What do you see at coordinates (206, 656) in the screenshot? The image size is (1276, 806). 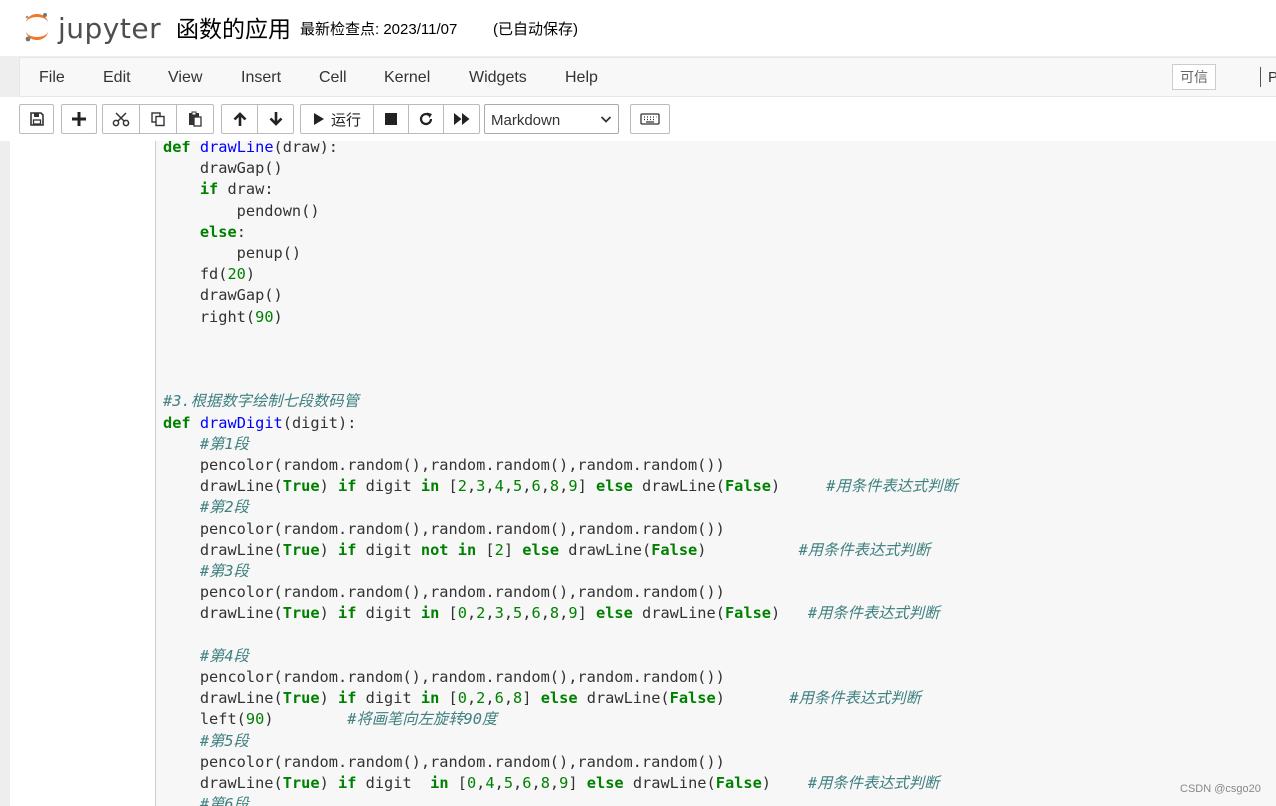 I see `code-line: #第4段` at bounding box center [206, 656].